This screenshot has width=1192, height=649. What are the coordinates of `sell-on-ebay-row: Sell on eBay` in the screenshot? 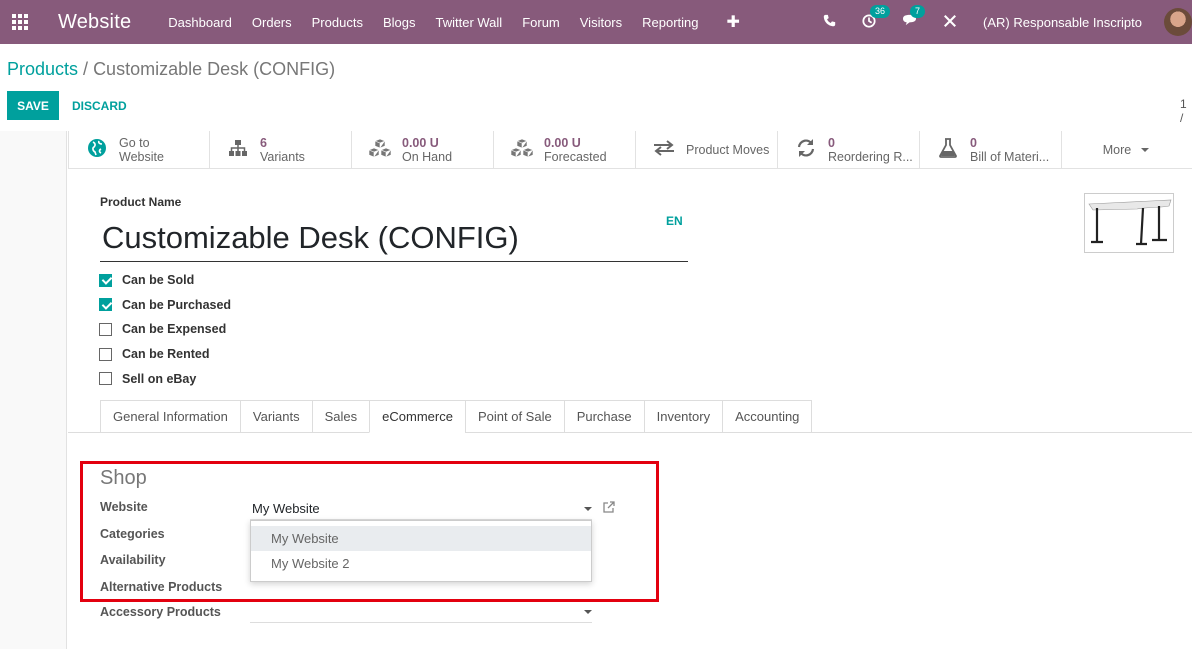 It's located at (165, 378).